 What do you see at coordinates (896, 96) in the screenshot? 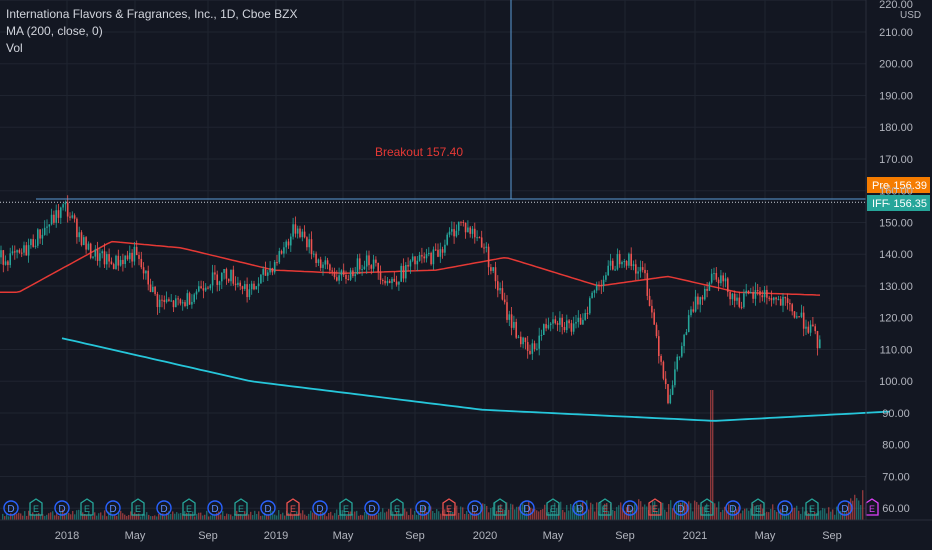
I see `price-tick-label: 190.00` at bounding box center [896, 96].